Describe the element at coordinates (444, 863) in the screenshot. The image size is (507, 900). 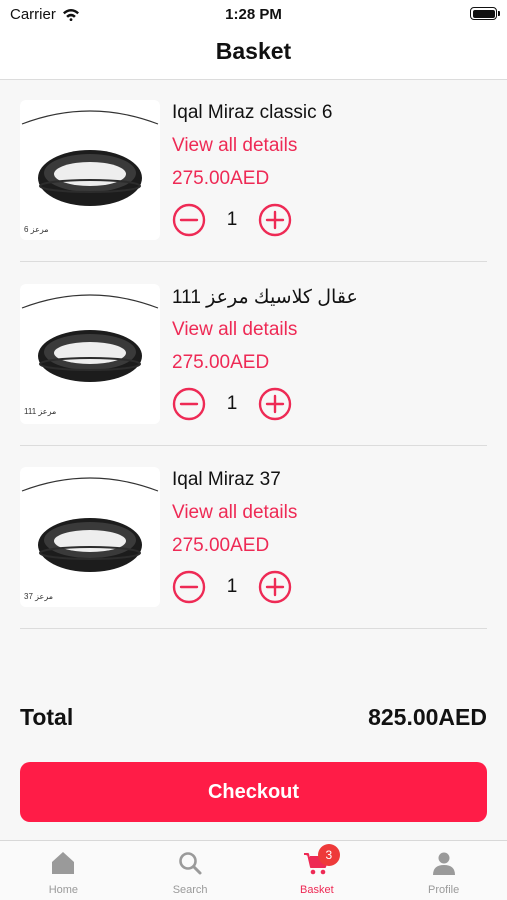
I see `profile-icon` at that location.